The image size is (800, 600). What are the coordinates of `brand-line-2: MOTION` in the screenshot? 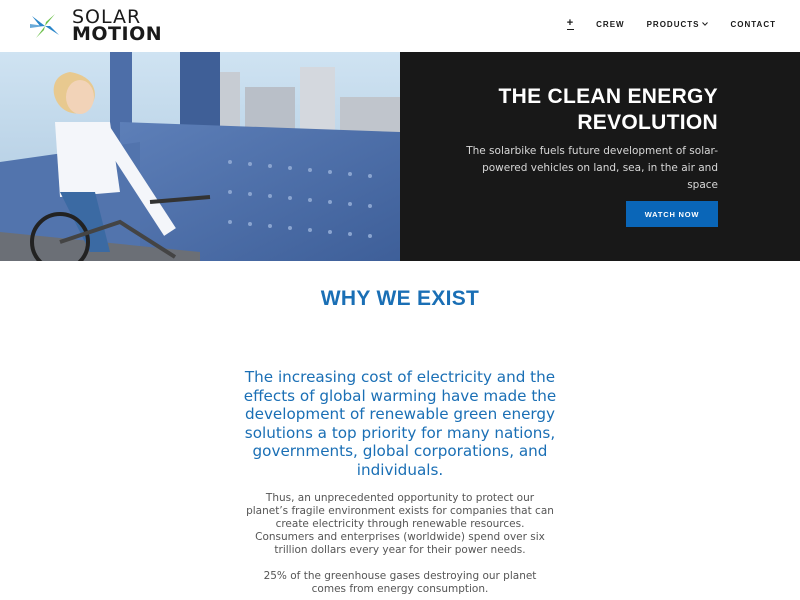 It's located at (117, 34).